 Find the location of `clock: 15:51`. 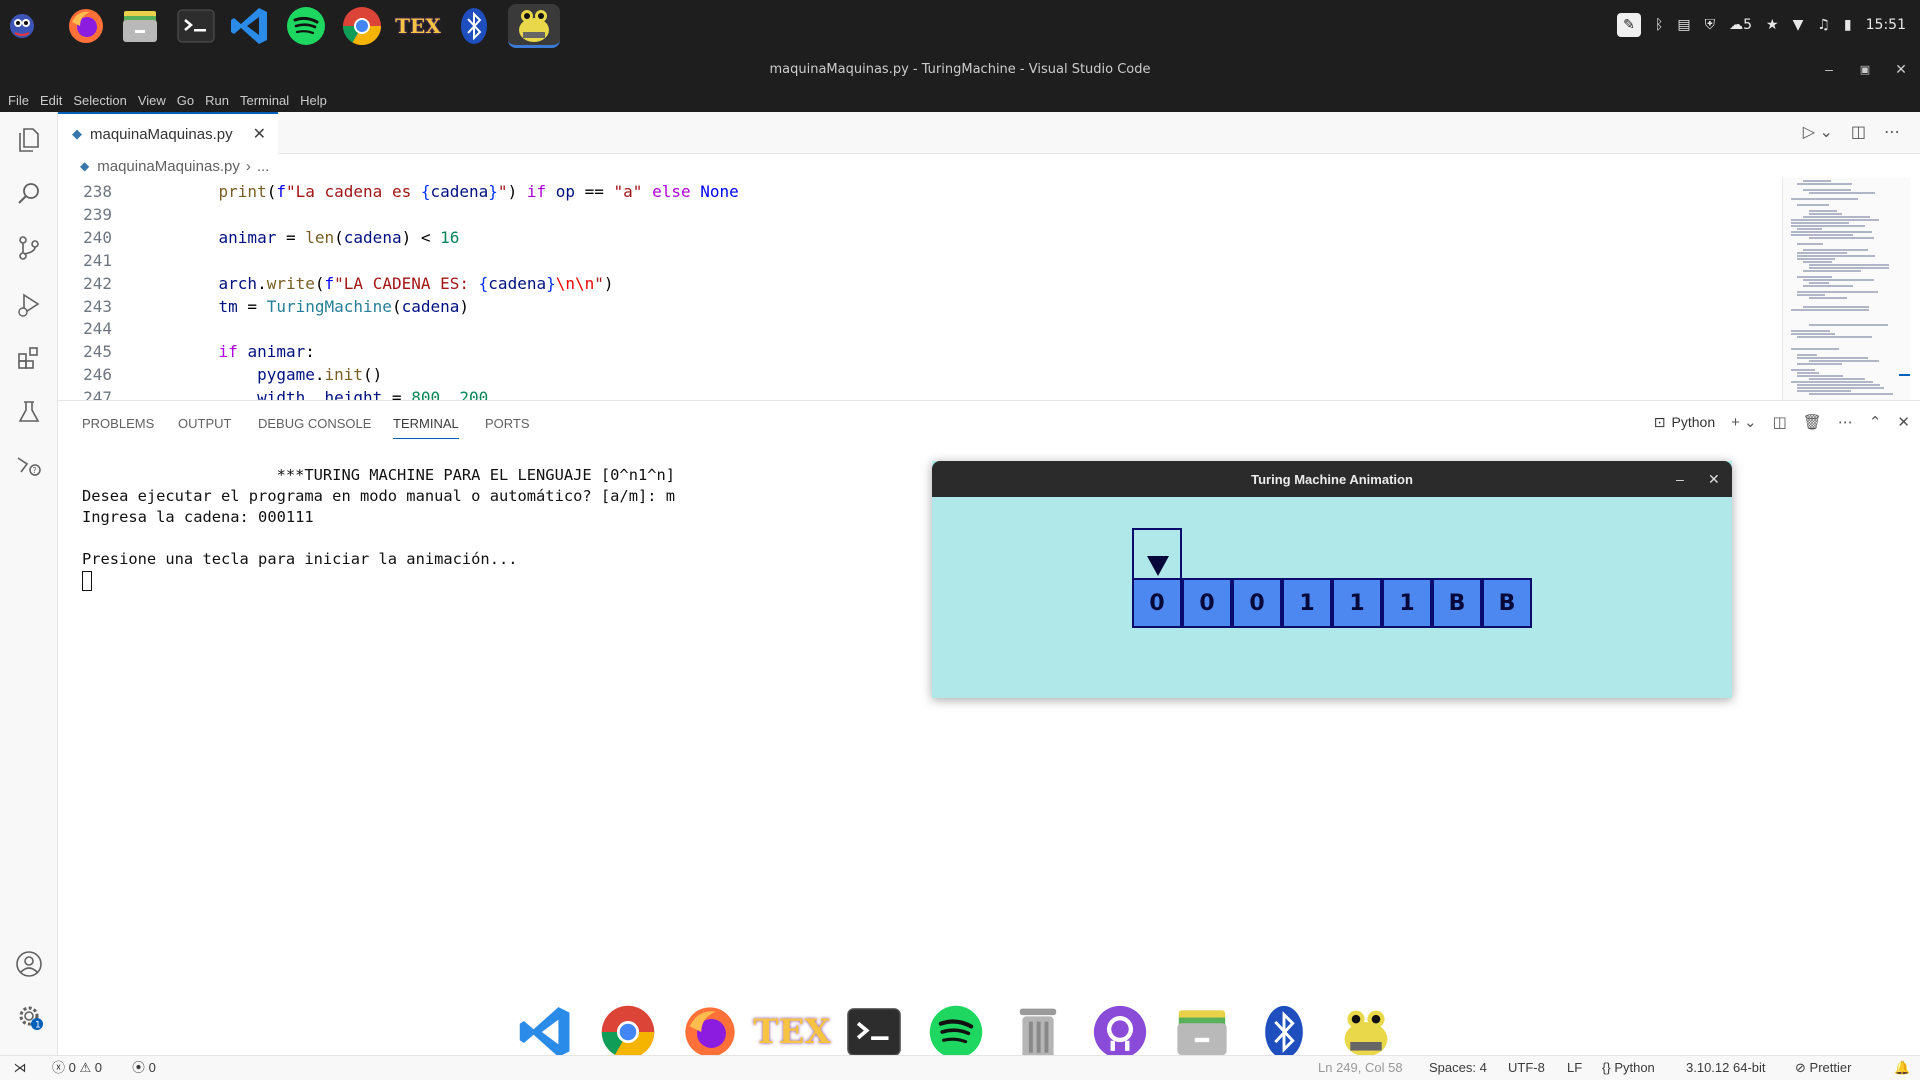

clock: 15:51 is located at coordinates (1886, 25).